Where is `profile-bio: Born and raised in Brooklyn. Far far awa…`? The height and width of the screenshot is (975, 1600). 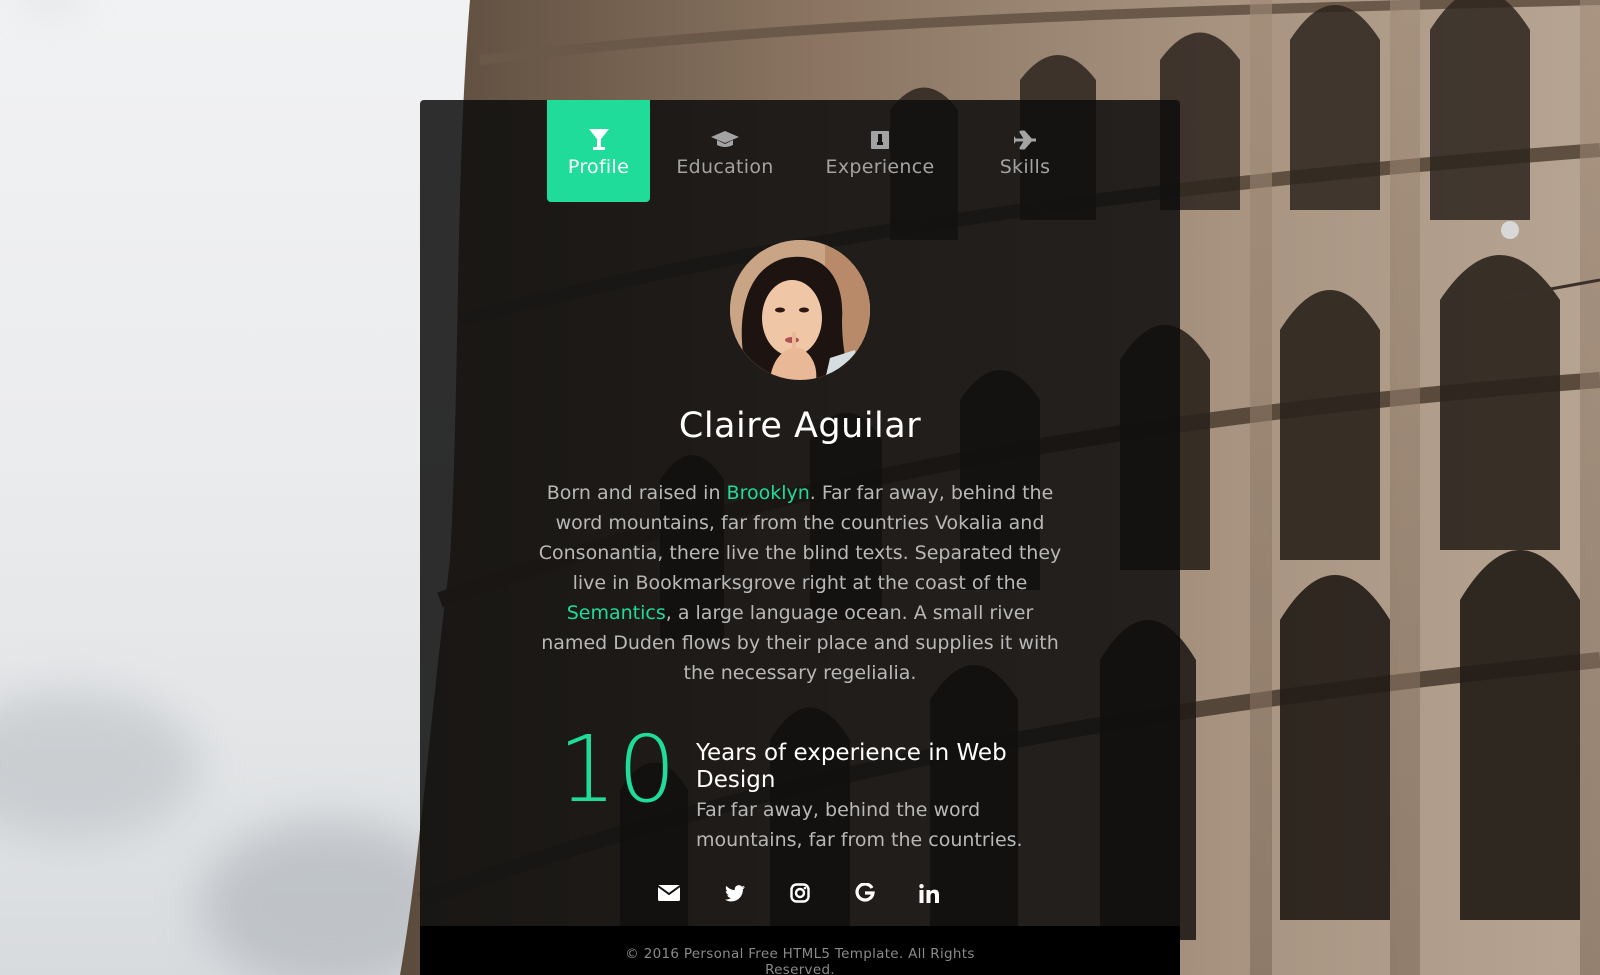 profile-bio: Born and raised in Brooklyn. Far far awa… is located at coordinates (800, 583).